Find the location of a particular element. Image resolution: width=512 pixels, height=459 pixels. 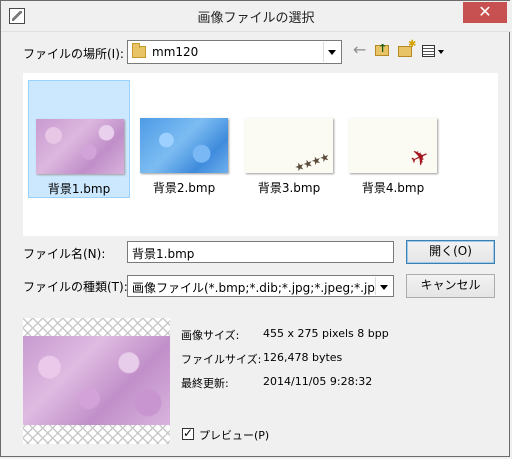

up-folder-icon is located at coordinates (383, 51).